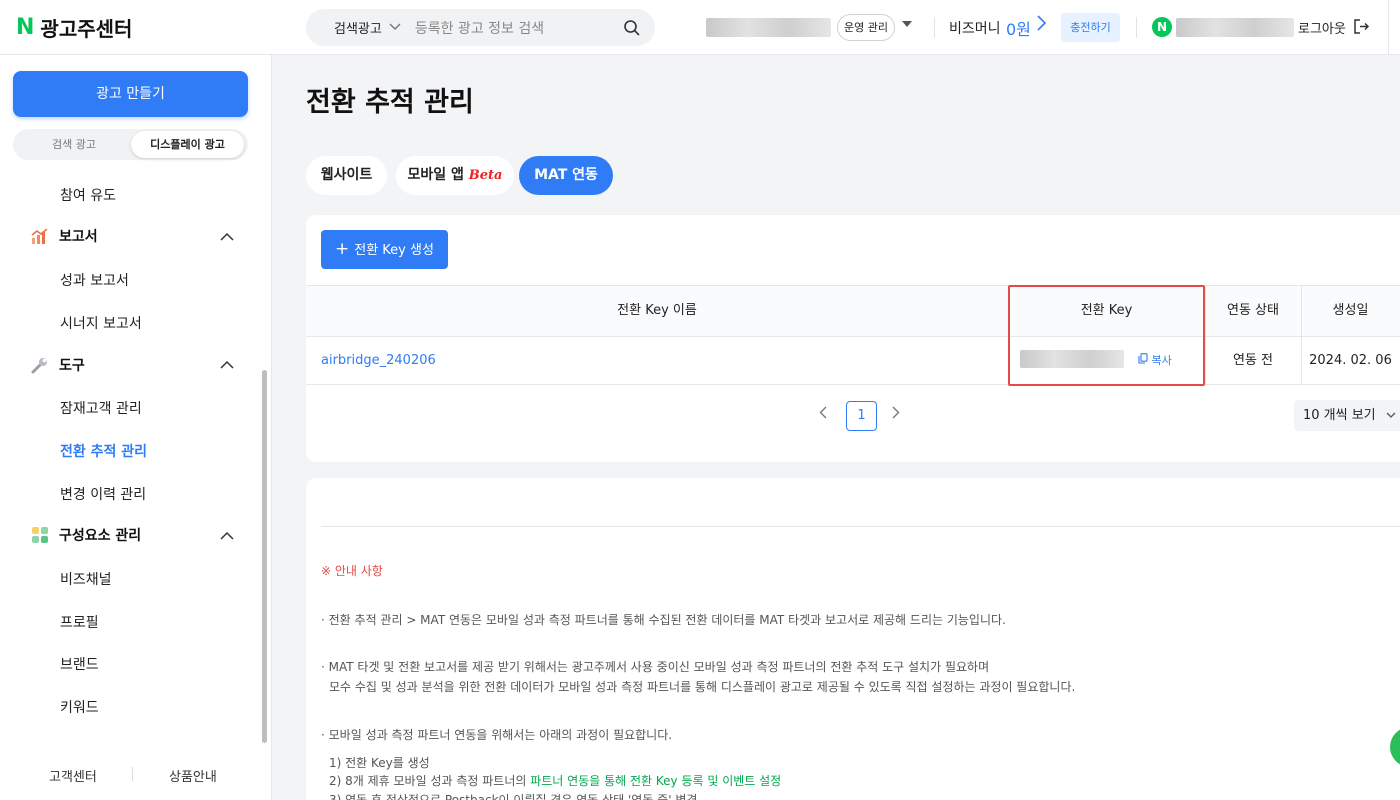 The width and height of the screenshot is (1400, 800). What do you see at coordinates (519, 28) in the screenshot?
I see `search-input: 등록한 광고 정보 검색` at bounding box center [519, 28].